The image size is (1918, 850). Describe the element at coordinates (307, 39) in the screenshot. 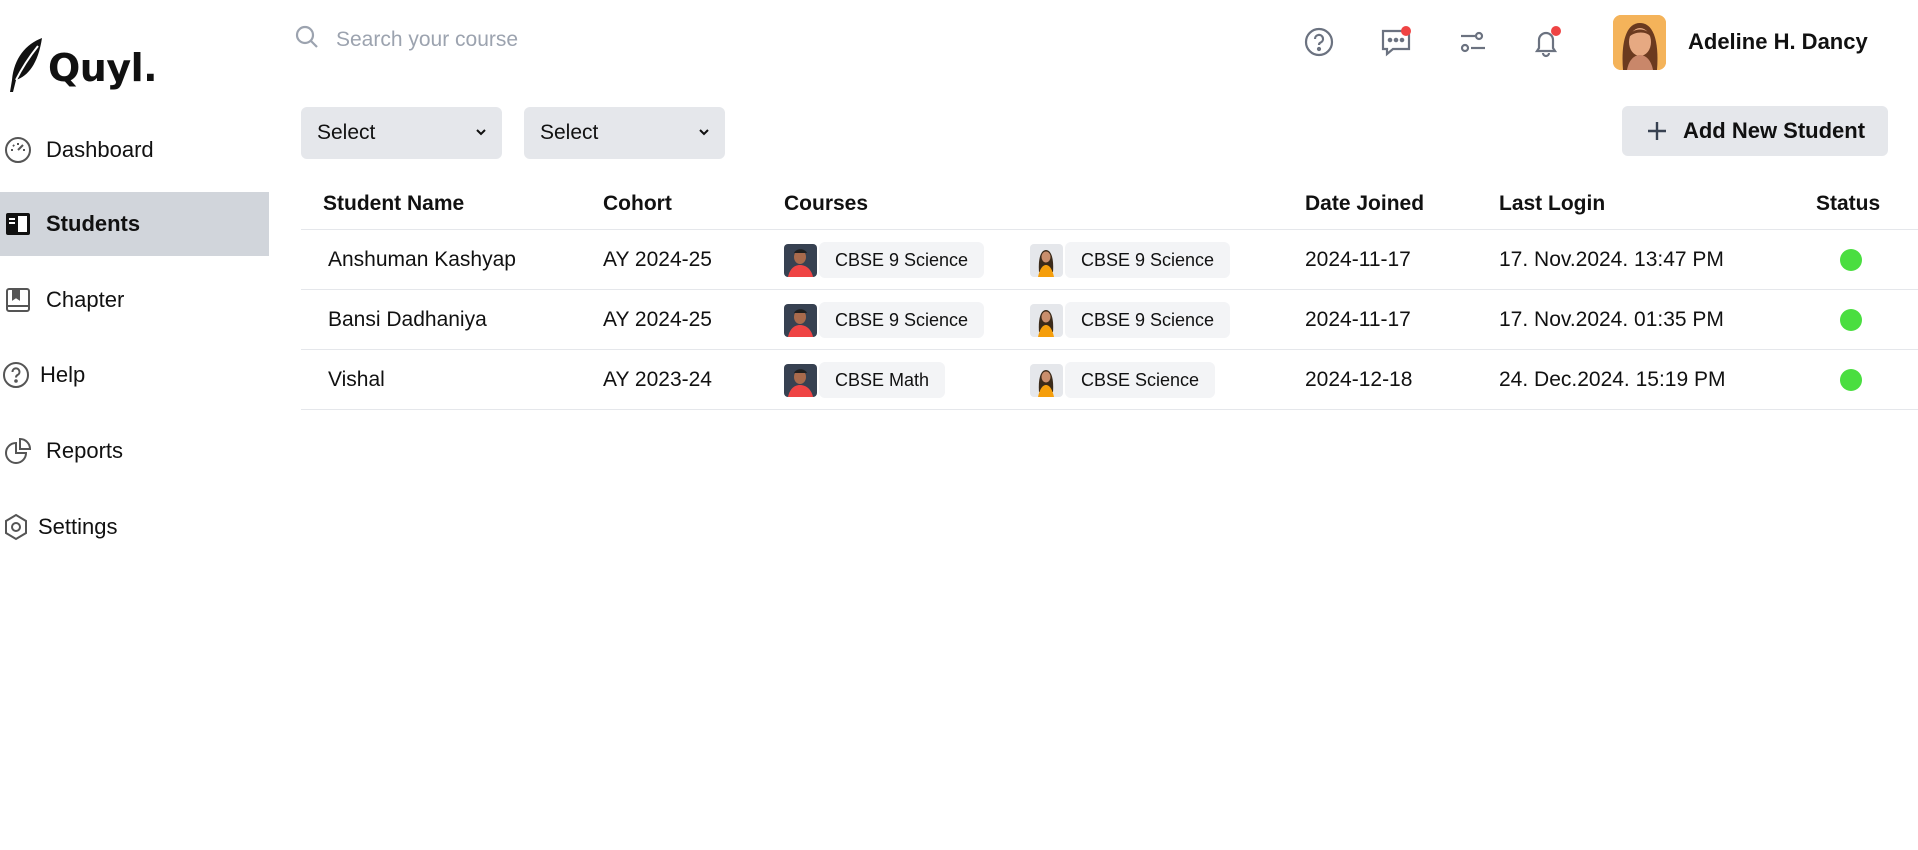

I see `search-icon` at that location.